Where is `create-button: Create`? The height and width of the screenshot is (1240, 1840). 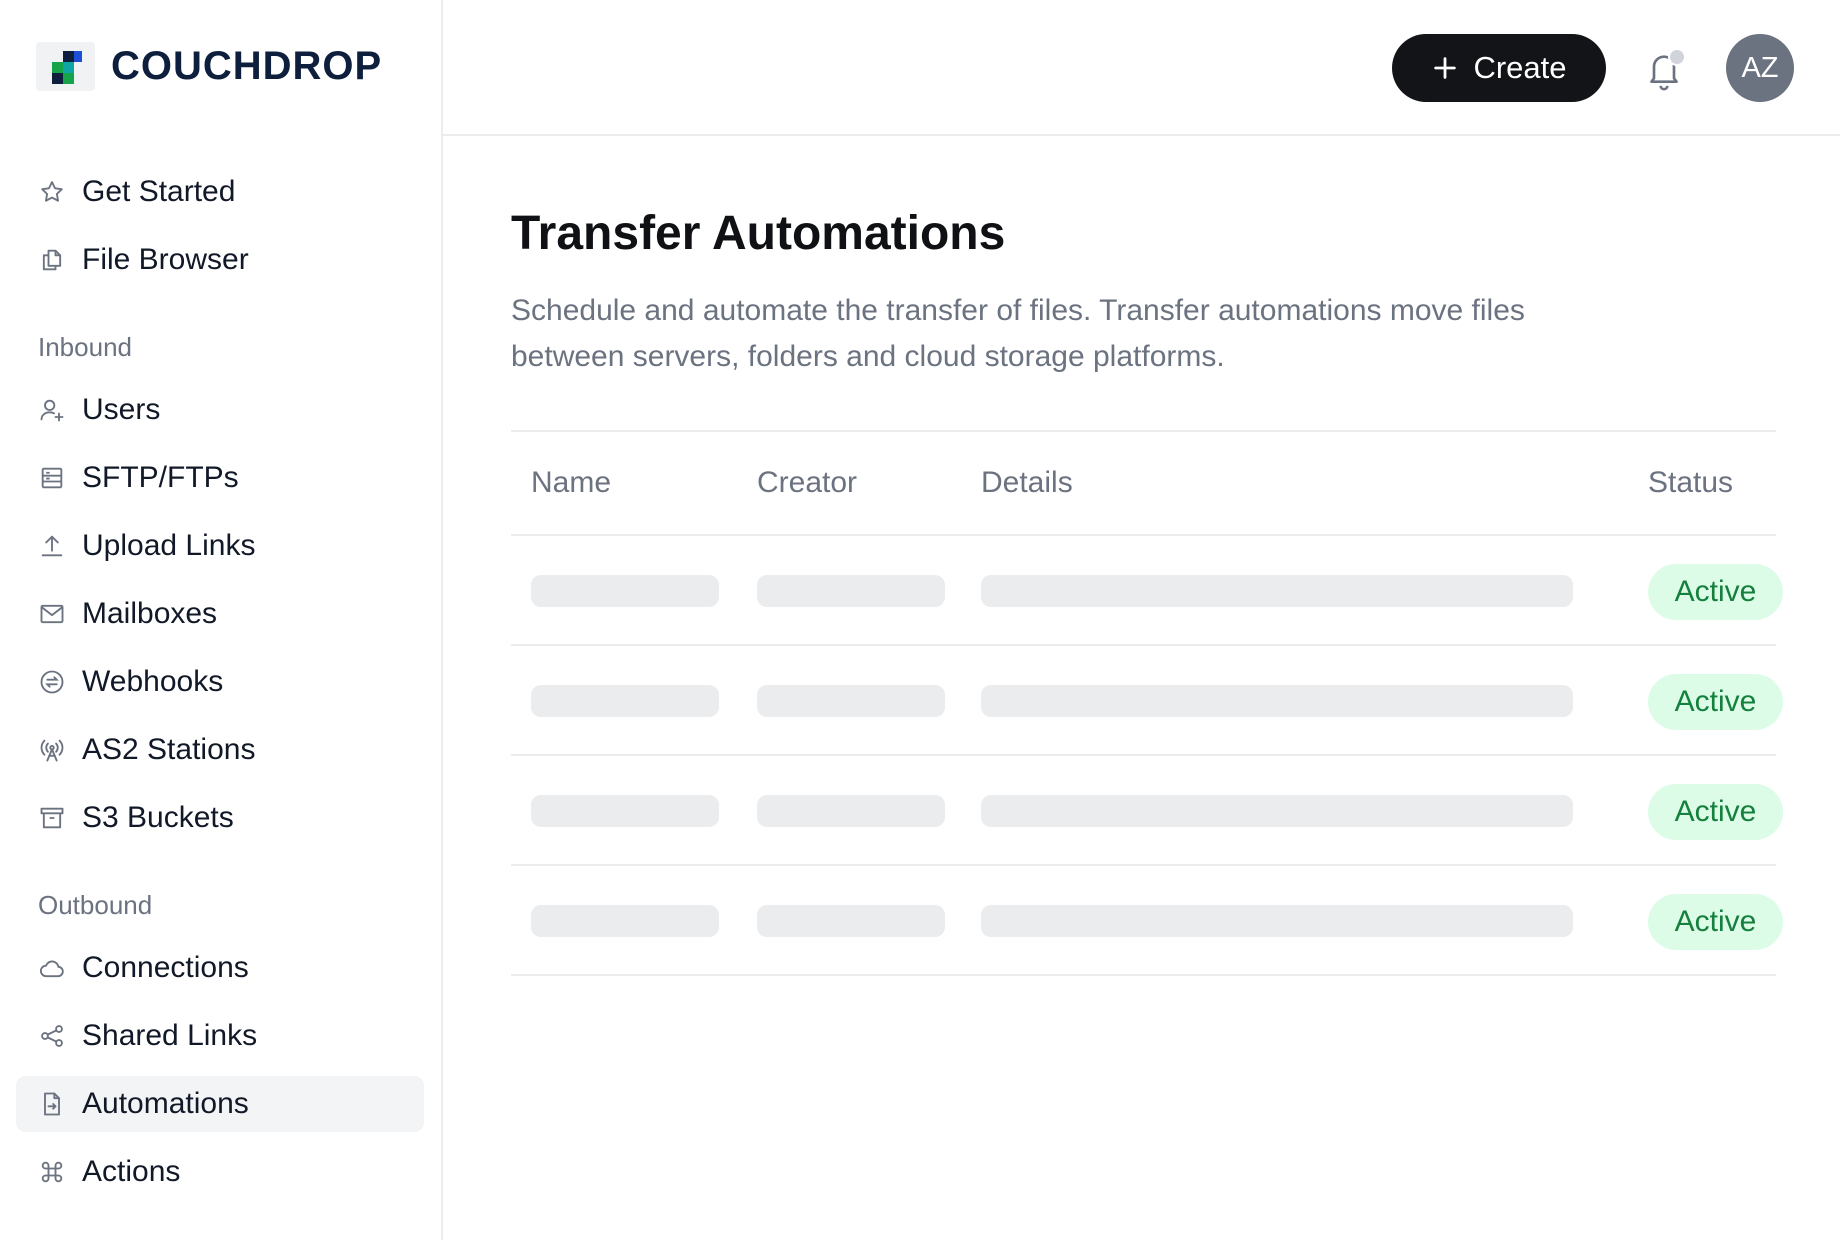
create-button: Create is located at coordinates (1499, 68).